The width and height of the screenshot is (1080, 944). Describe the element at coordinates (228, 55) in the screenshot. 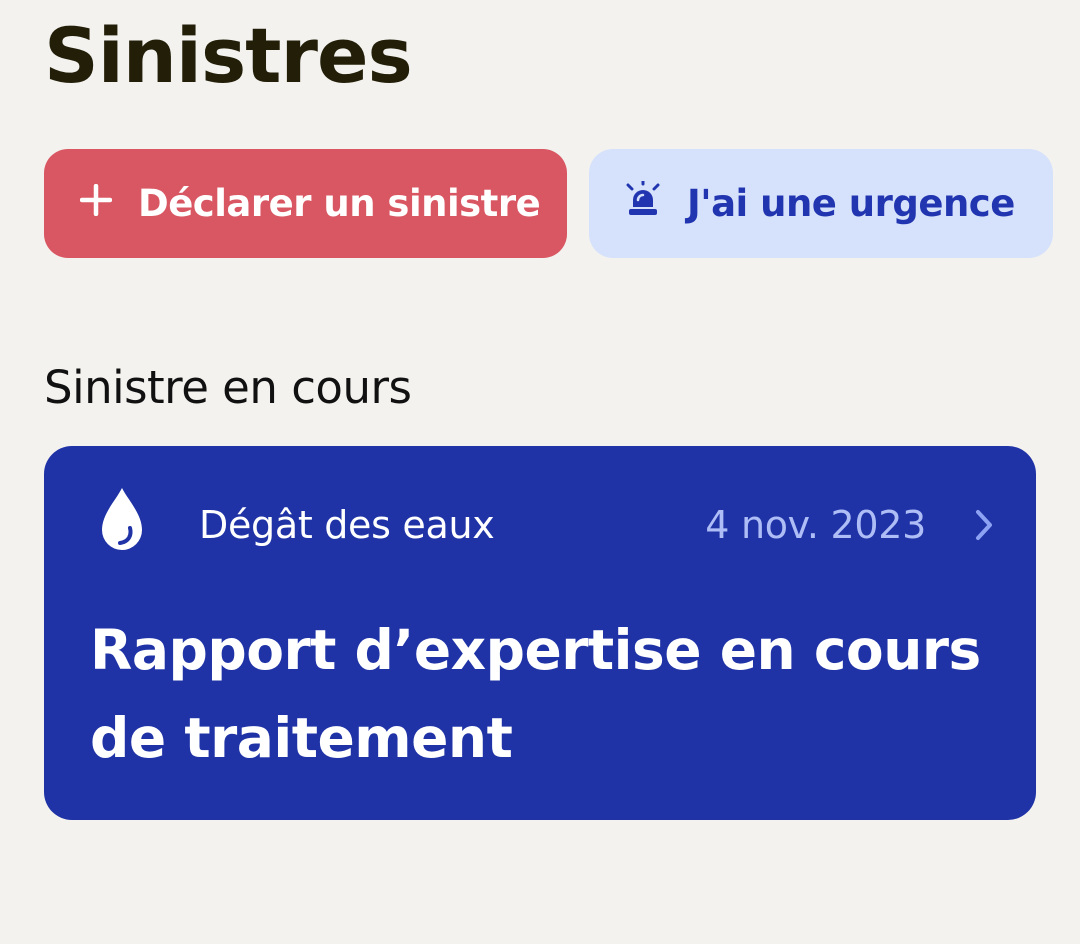

I see `page-title: Sinistres` at that location.